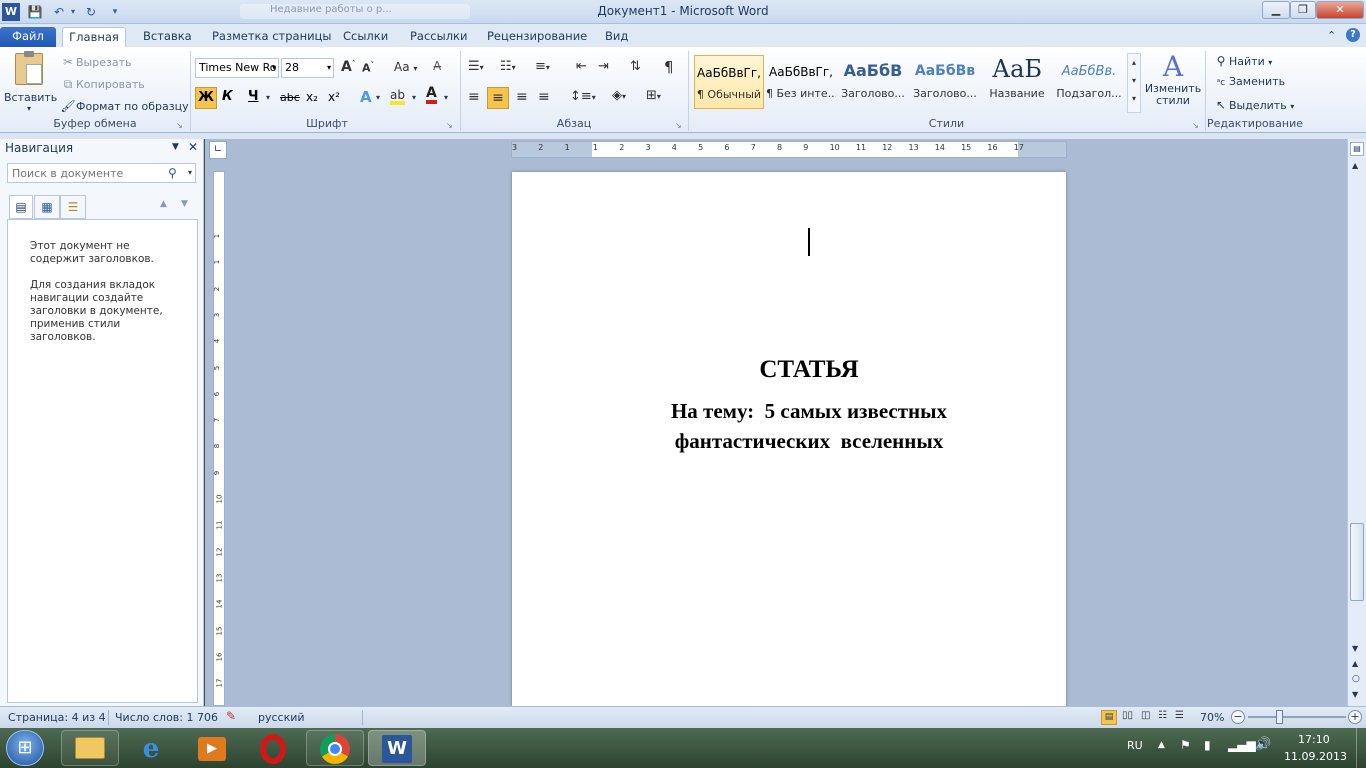  What do you see at coordinates (635, 66) in the screenshot?
I see `sort-icon: ⇅` at bounding box center [635, 66].